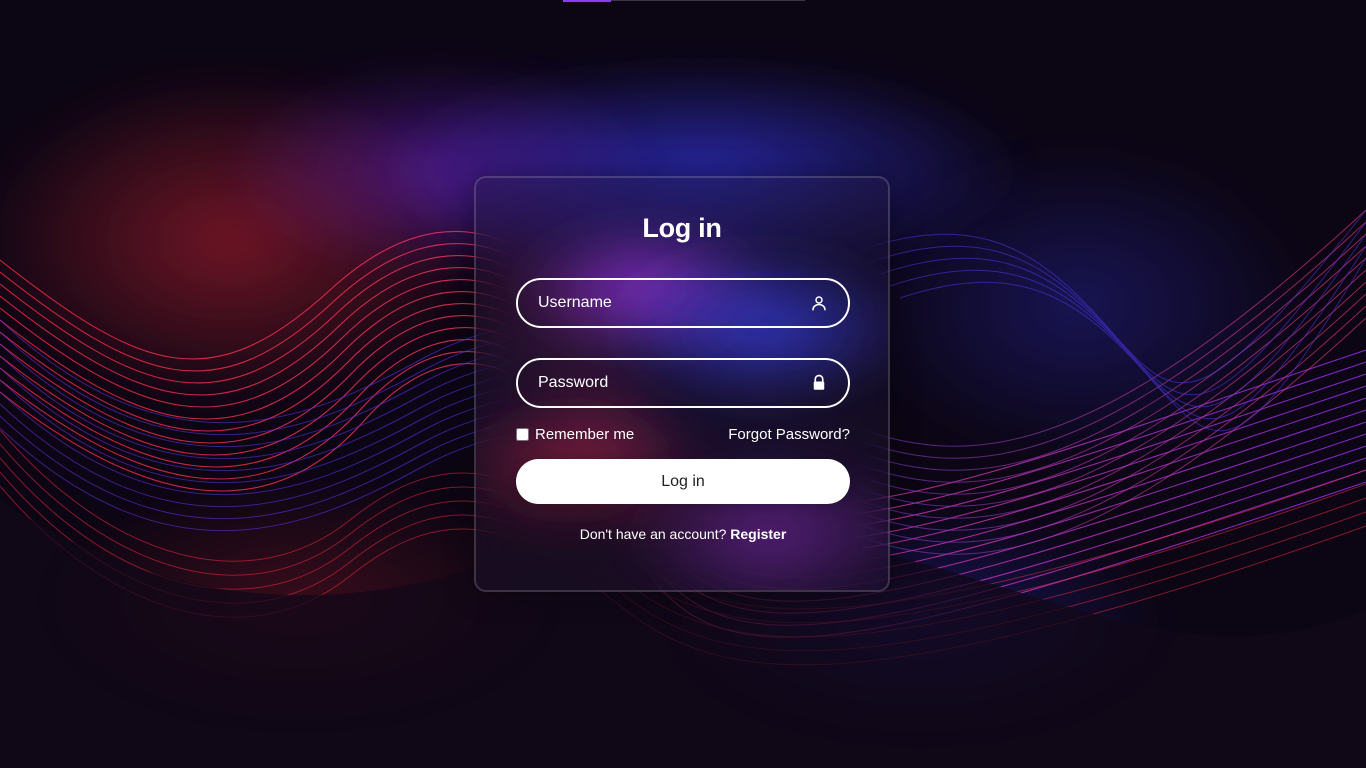  I want to click on login-options: Remember me Forgot Password?, so click(683, 434).